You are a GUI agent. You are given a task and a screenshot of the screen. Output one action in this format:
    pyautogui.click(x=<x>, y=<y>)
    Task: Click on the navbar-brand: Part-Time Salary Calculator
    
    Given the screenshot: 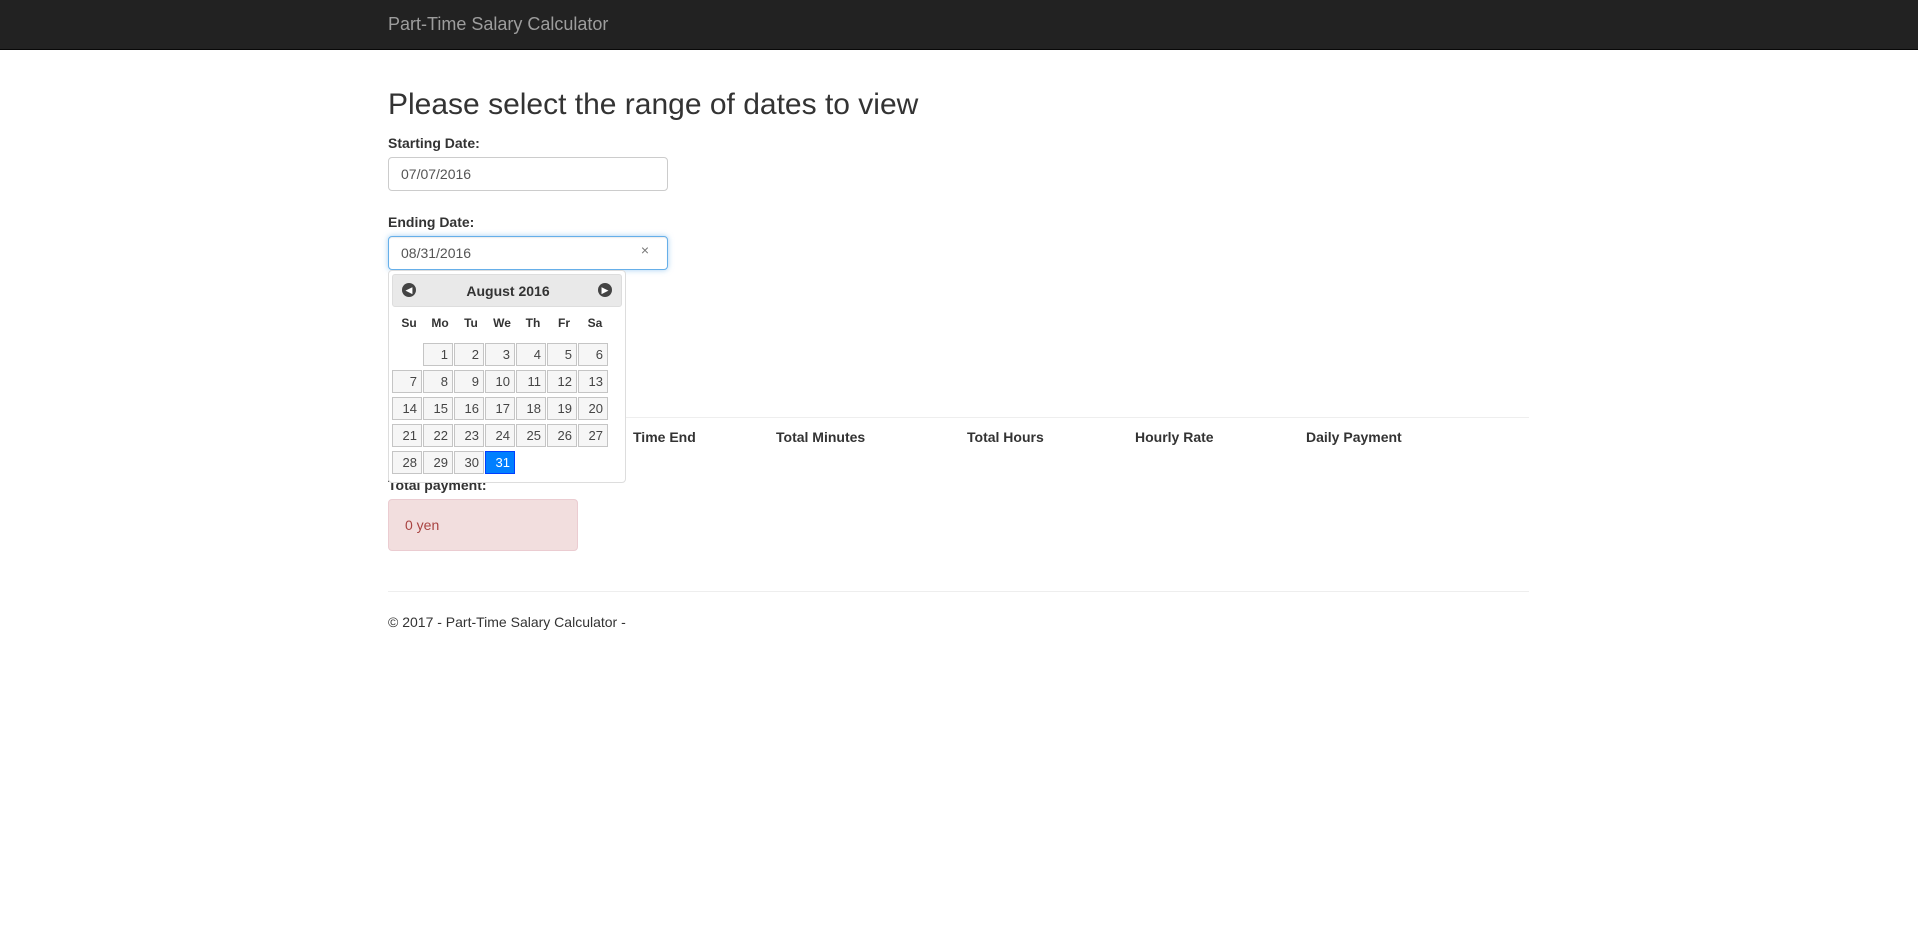 What is the action you would take?
    pyautogui.click(x=498, y=24)
    